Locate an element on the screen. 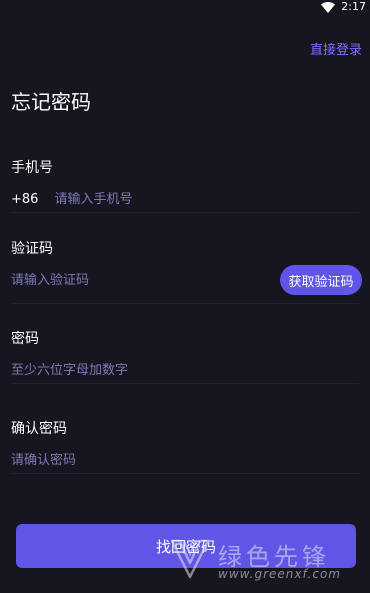 The width and height of the screenshot is (370, 593). password-row is located at coordinates (185, 370).